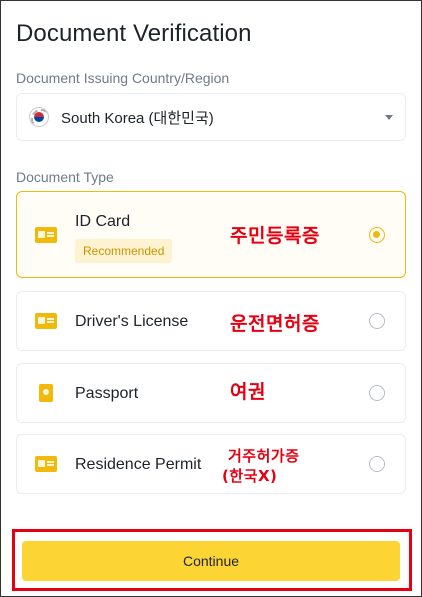  I want to click on continue-button: Continue, so click(211, 561).